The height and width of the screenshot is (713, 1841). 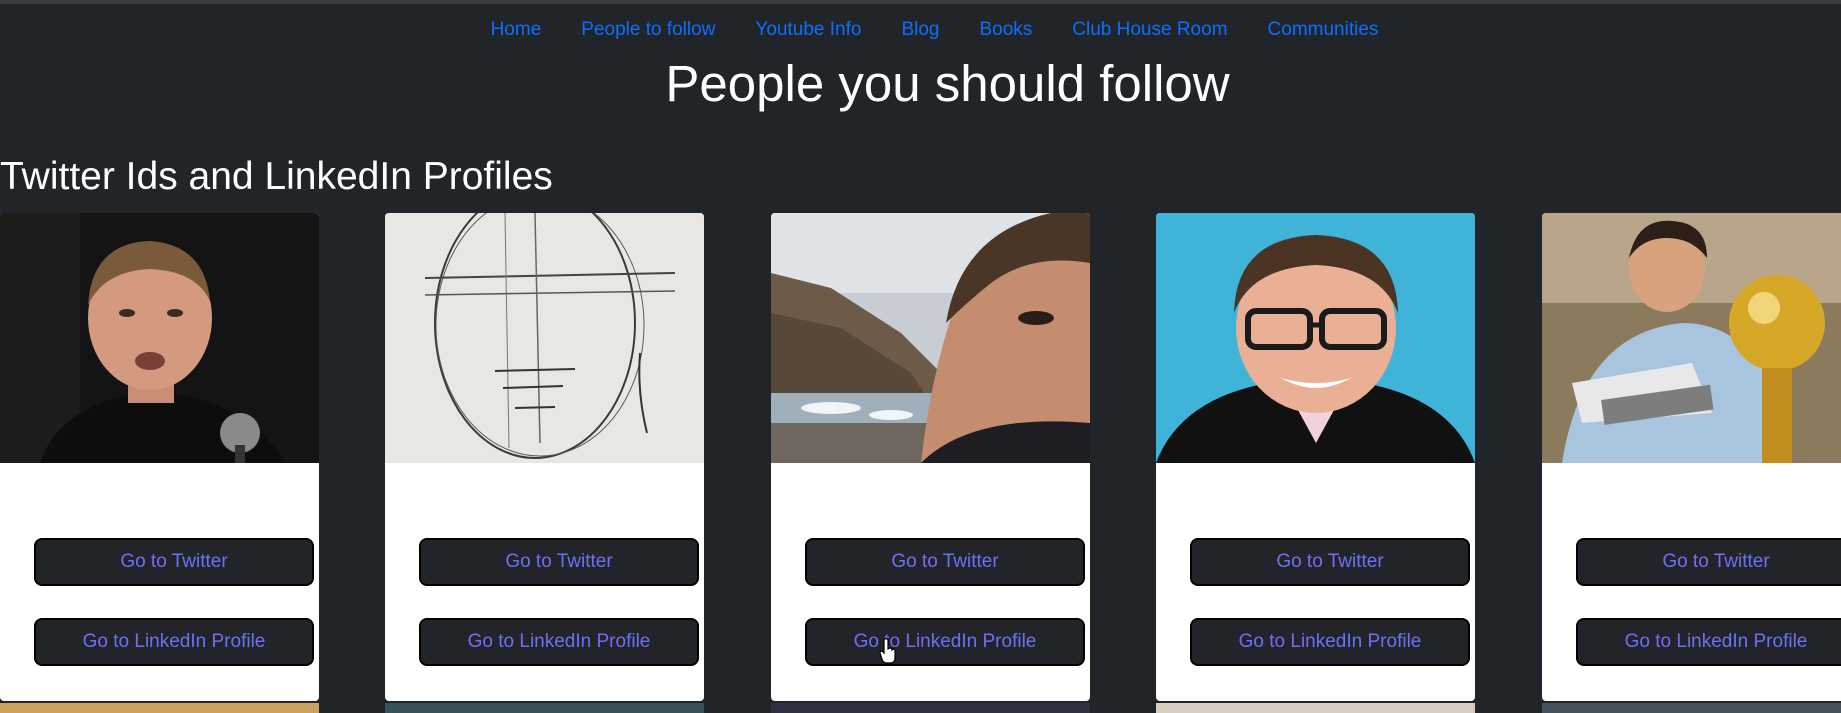 What do you see at coordinates (516, 30) in the screenshot?
I see `nav-home-link: Home` at bounding box center [516, 30].